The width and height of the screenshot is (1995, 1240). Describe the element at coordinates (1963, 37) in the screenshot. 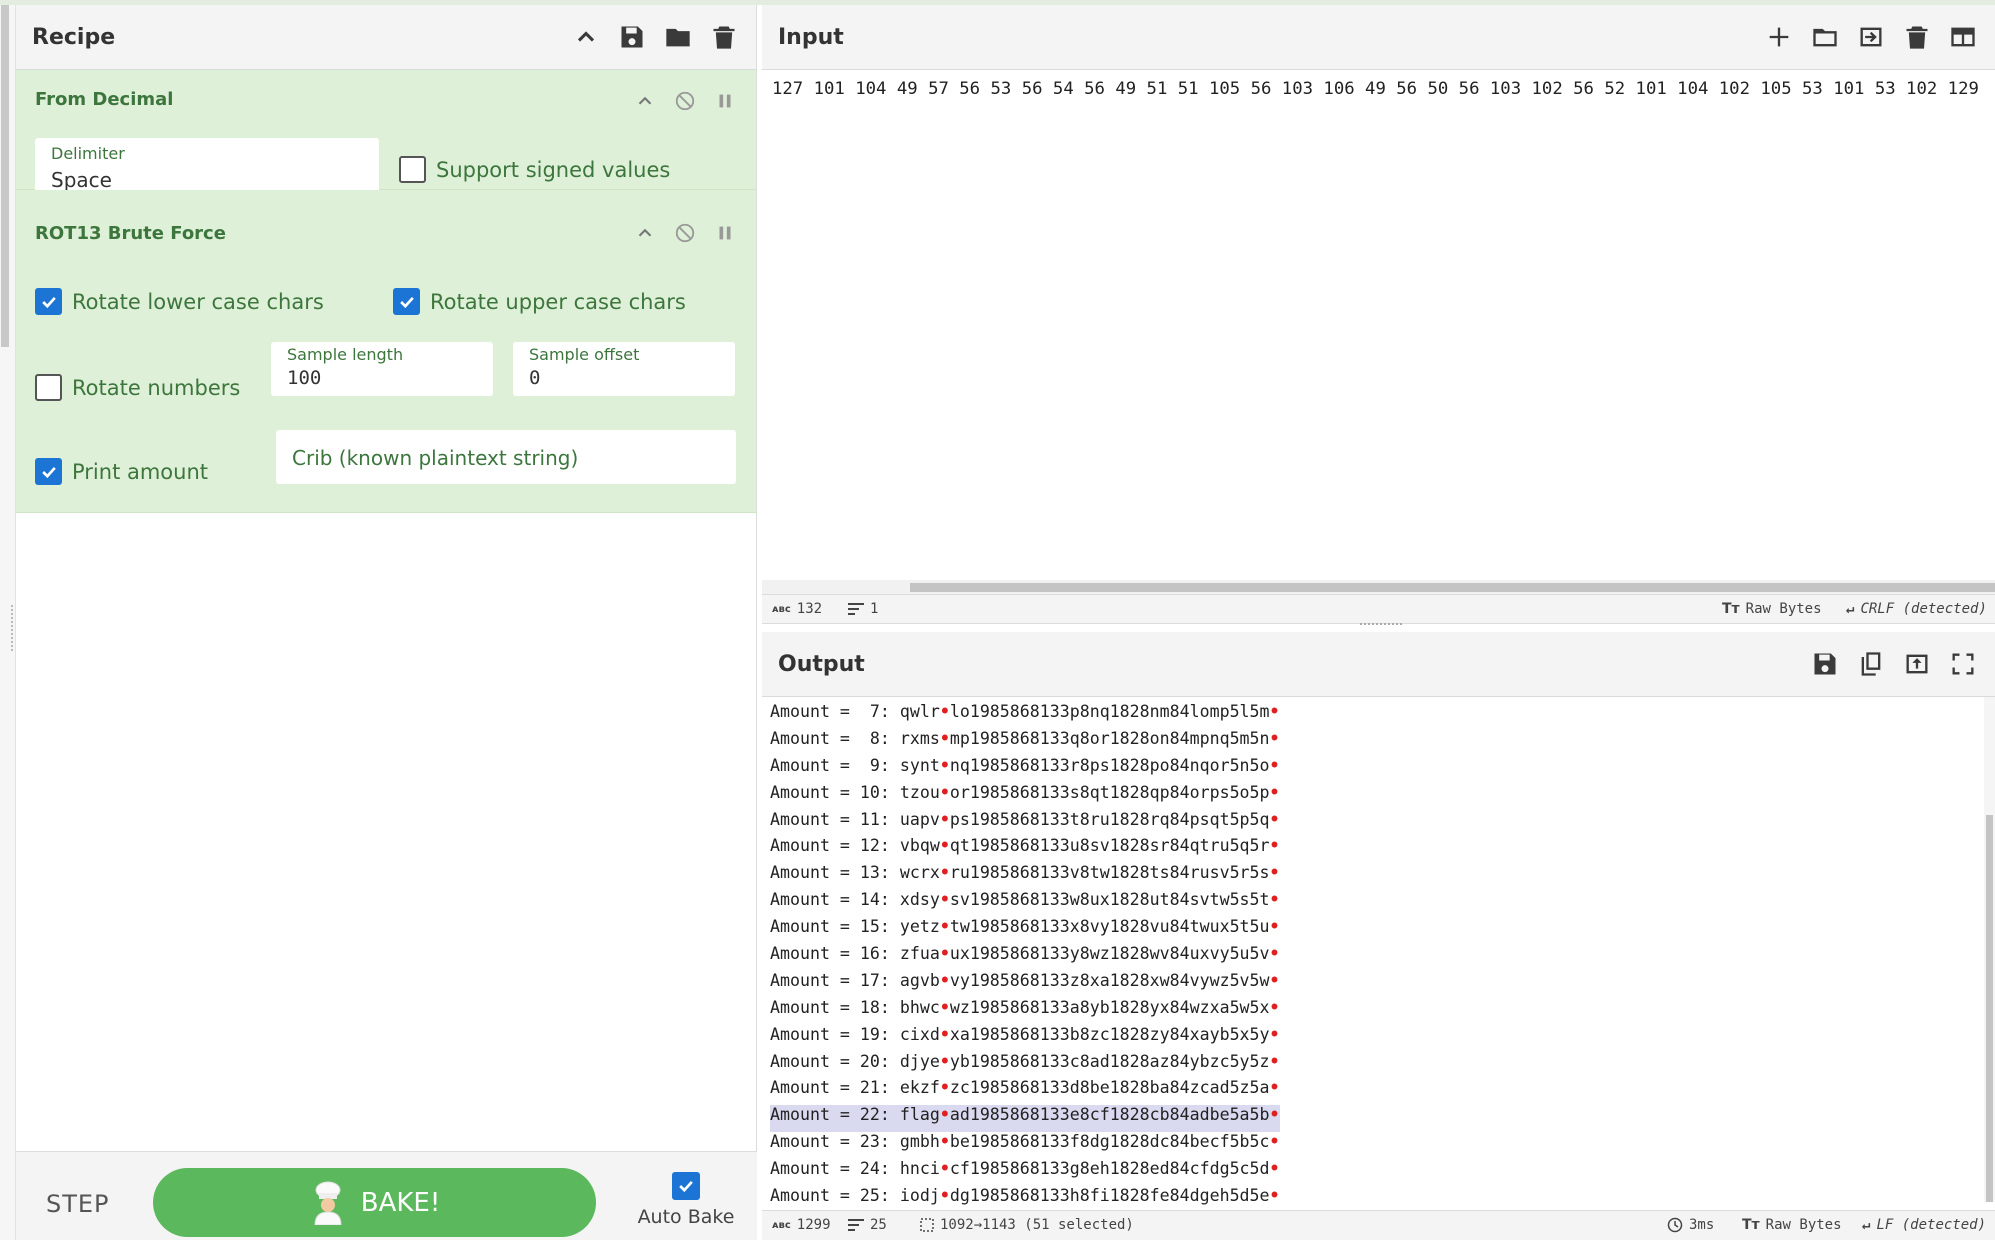

I see `layout-icon` at that location.